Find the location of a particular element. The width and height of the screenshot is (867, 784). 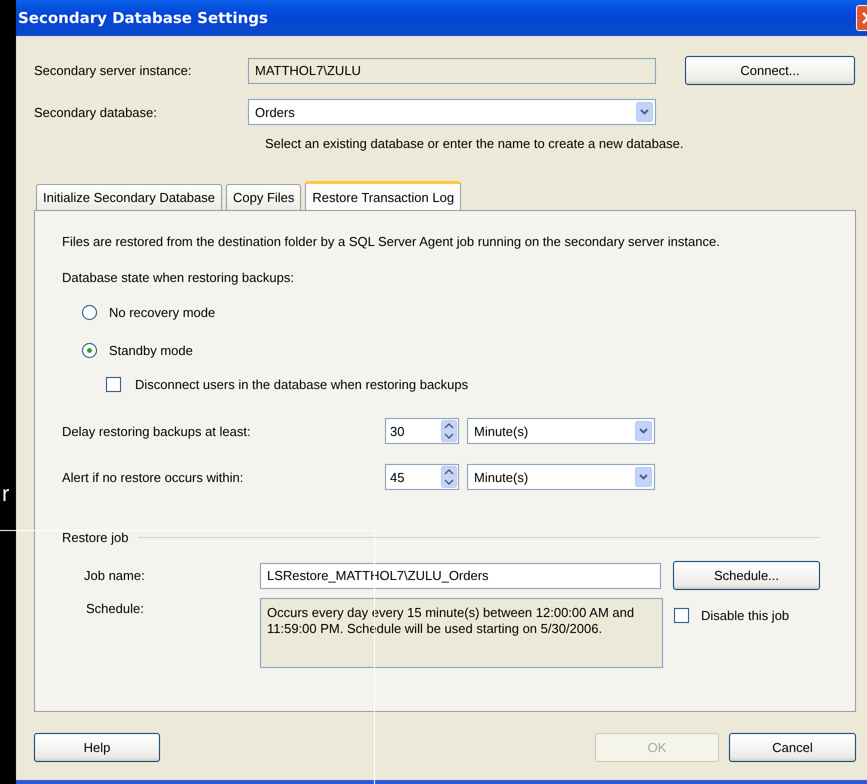

field-label: Job name: is located at coordinates (114, 575).